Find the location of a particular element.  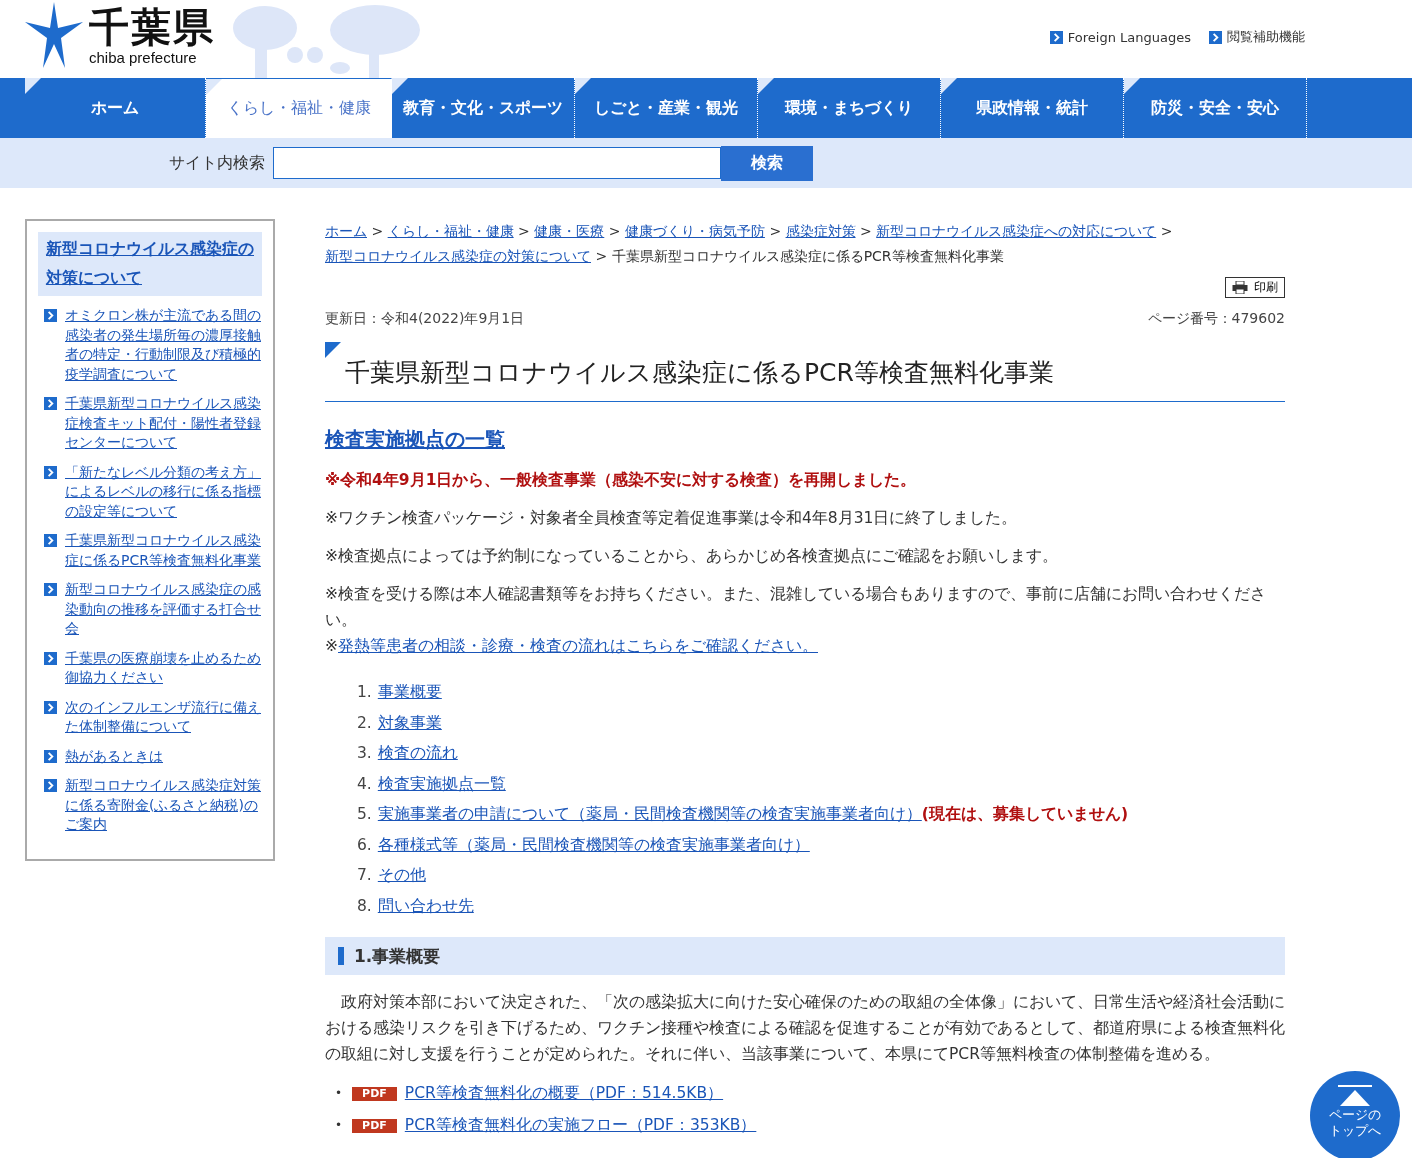

sidebar-link: 次のインフルエンザ流行に備えた体制整備について is located at coordinates (163, 717).